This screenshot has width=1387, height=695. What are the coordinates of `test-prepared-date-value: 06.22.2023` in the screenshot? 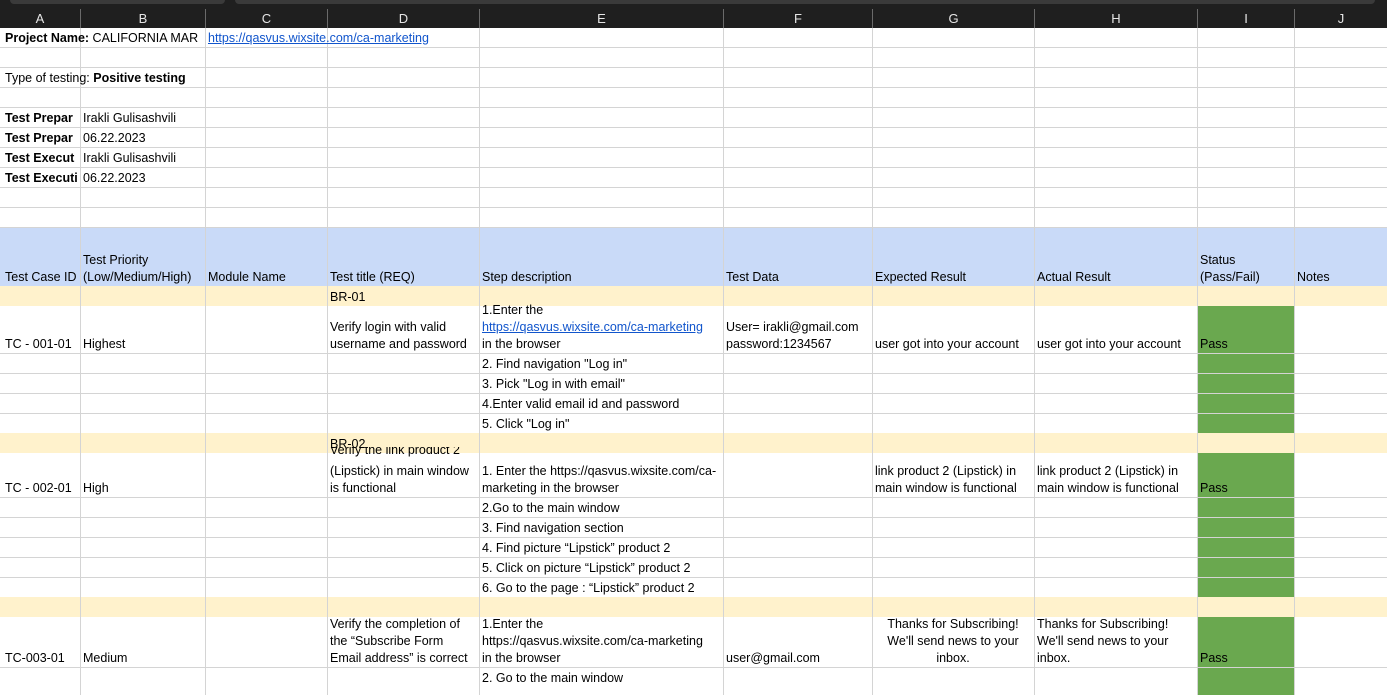 It's located at (142, 138).